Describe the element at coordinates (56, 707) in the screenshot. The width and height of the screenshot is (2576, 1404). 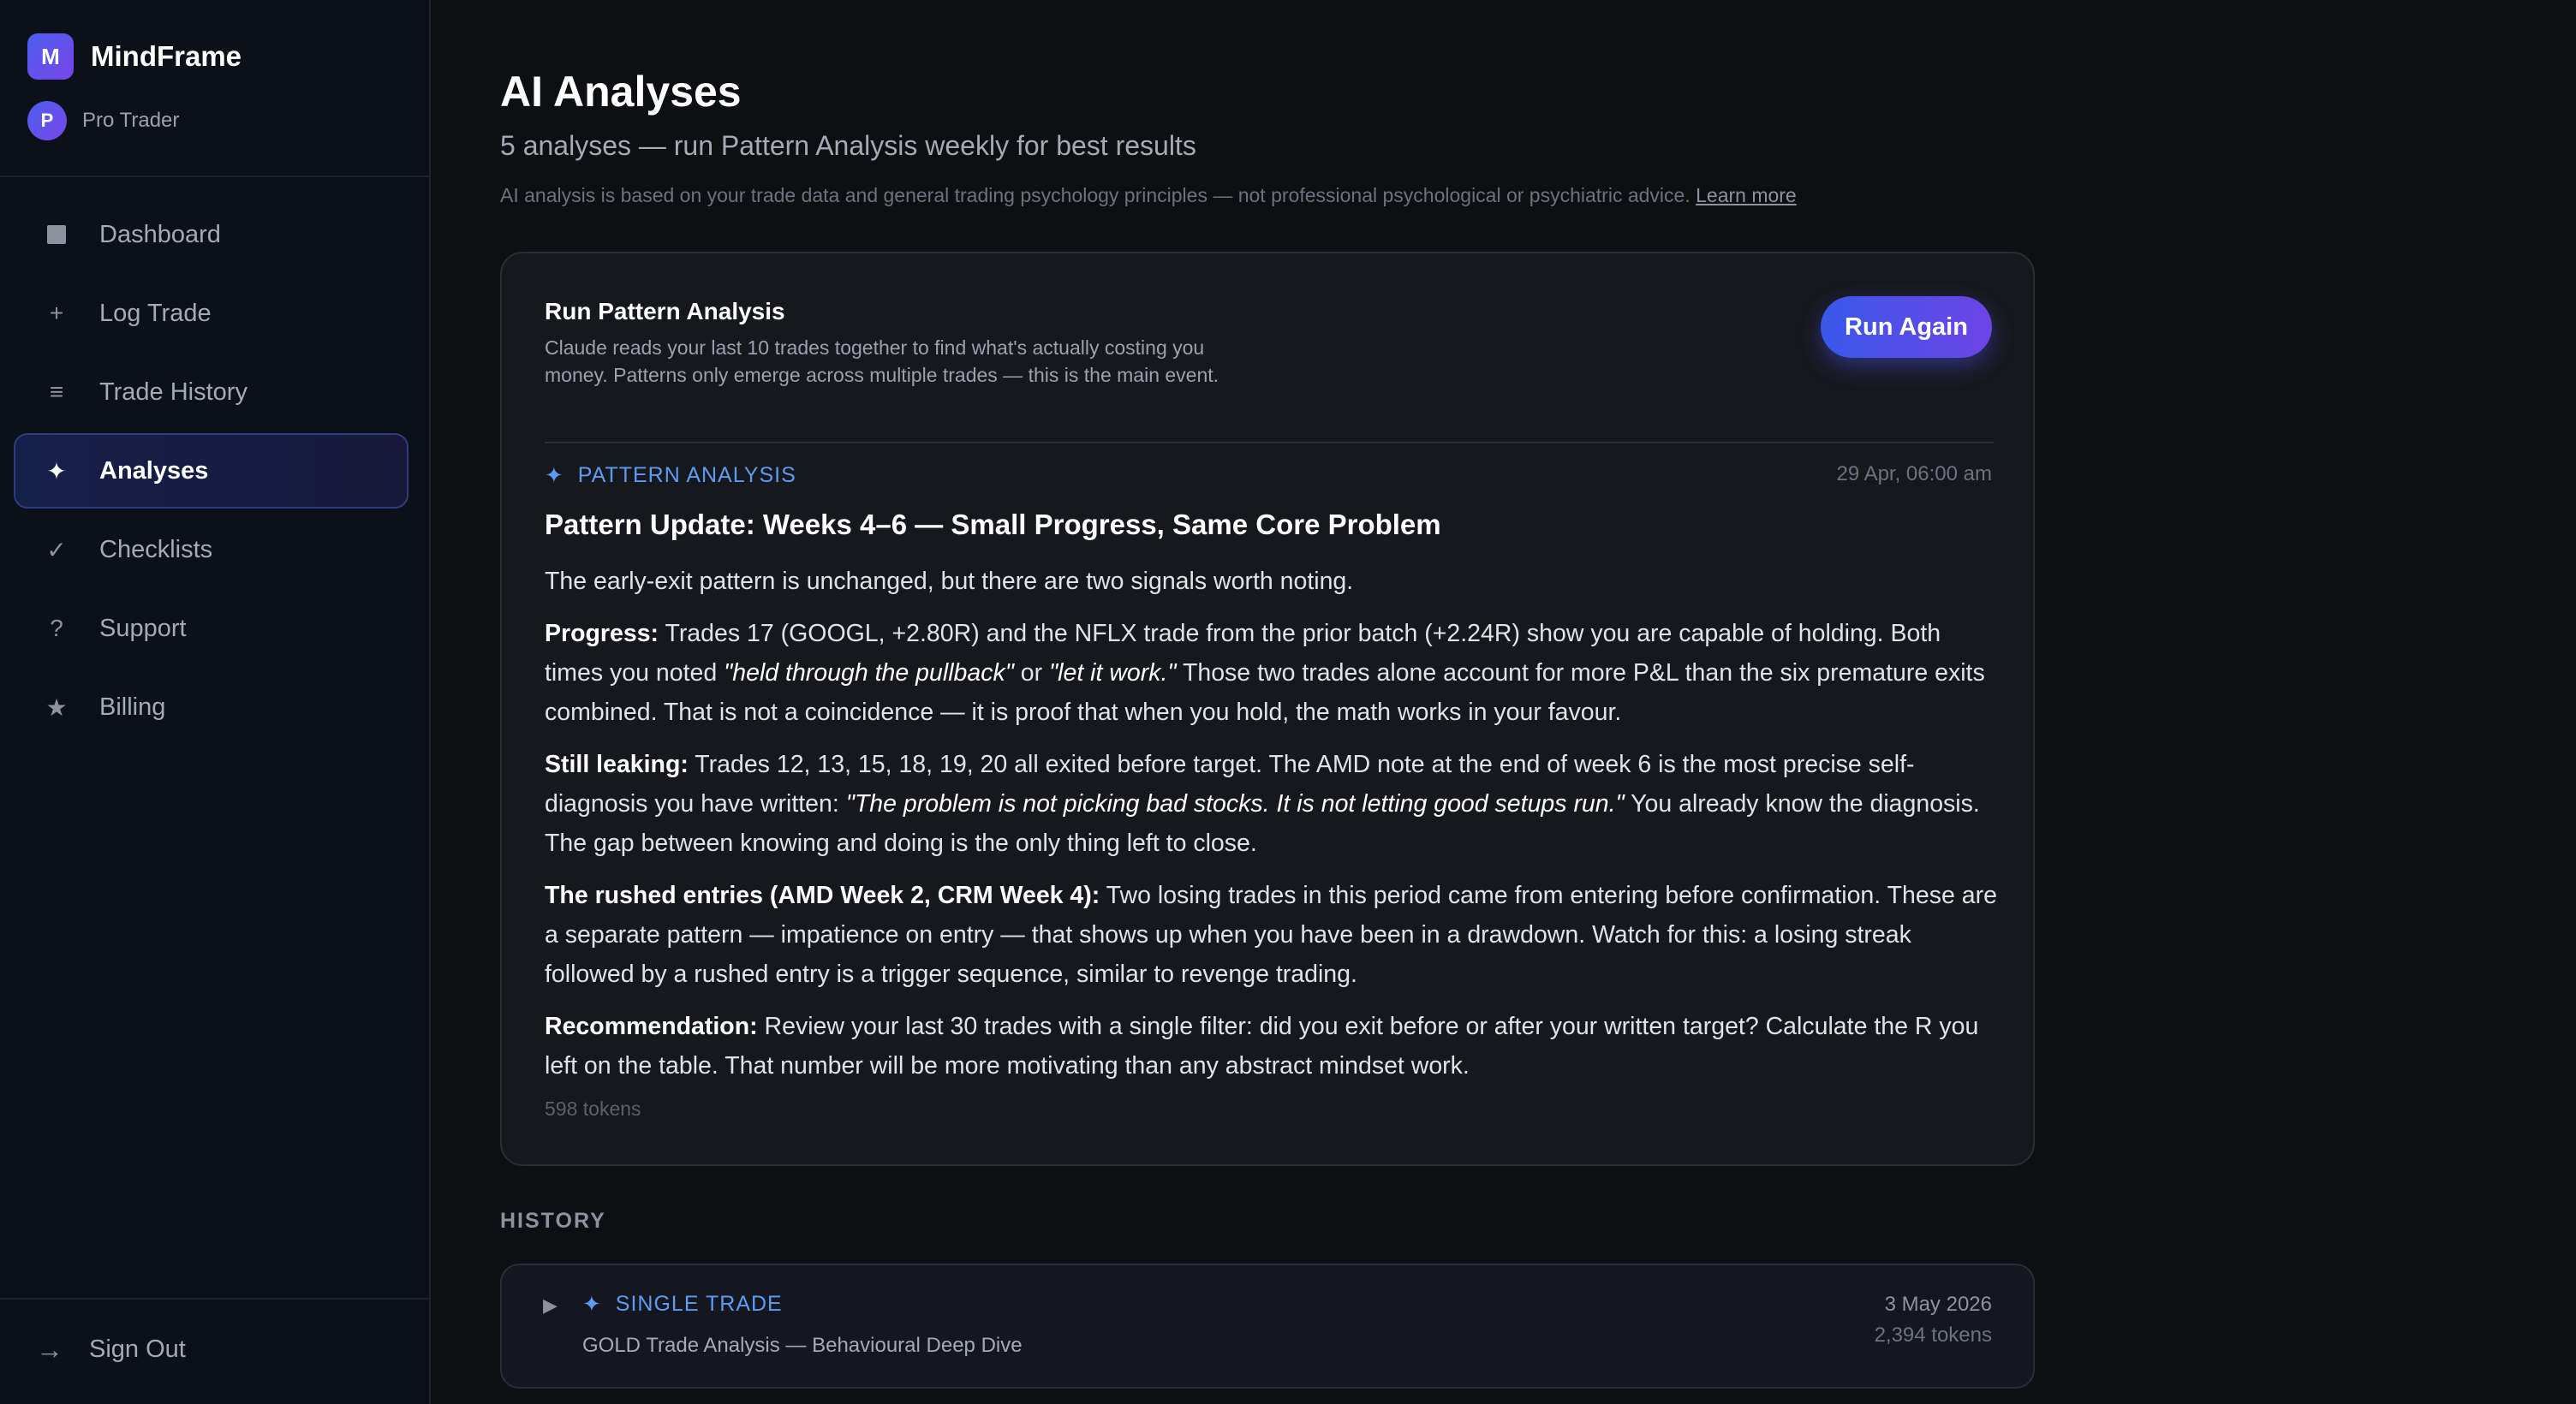
I see `star-icon: ★` at that location.